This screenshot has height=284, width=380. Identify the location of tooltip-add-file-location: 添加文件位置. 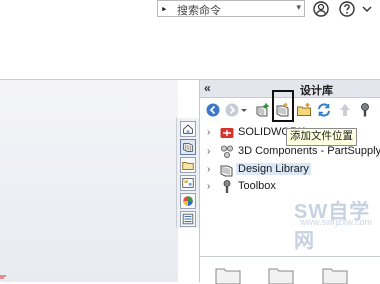
(321, 137).